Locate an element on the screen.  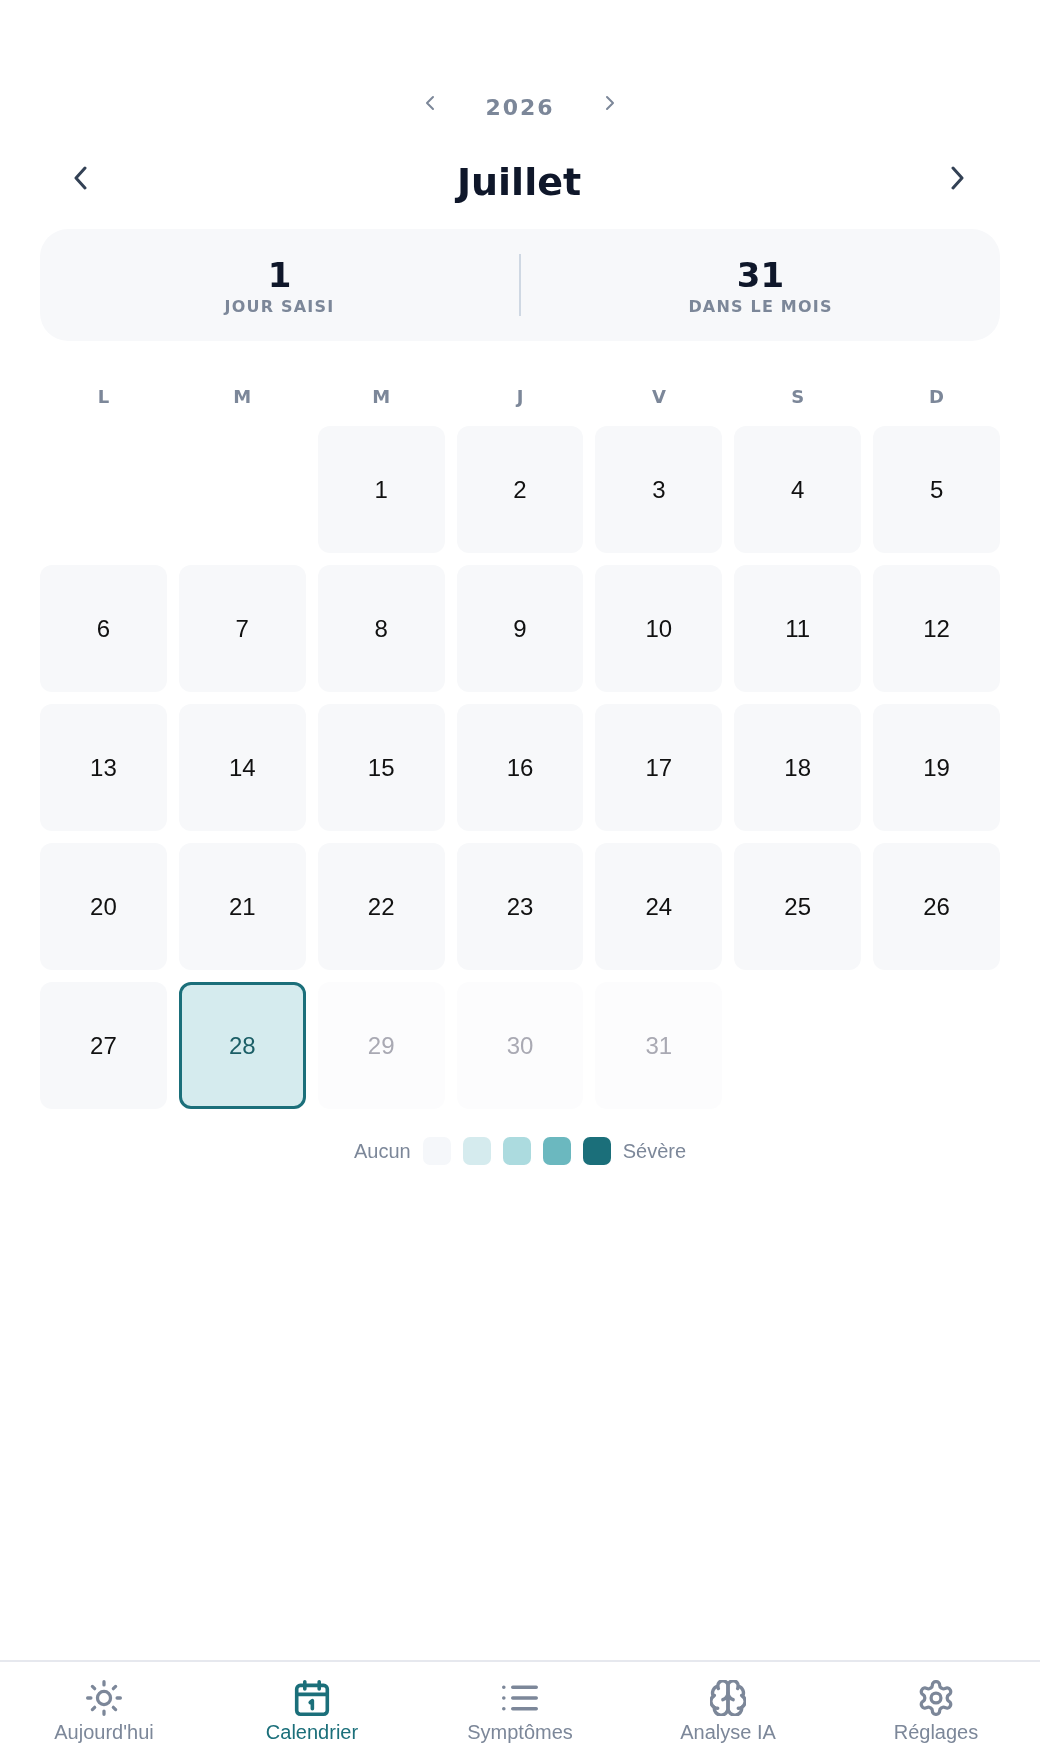
day-cell: 24 is located at coordinates (659, 906).